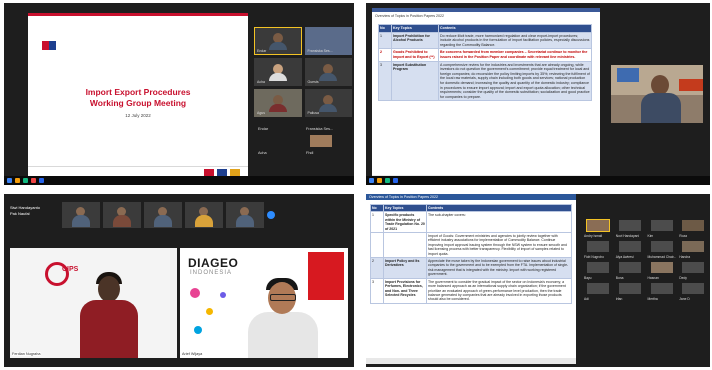  What do you see at coordinates (660, 85) in the screenshot?
I see `speaker-head` at bounding box center [660, 85].